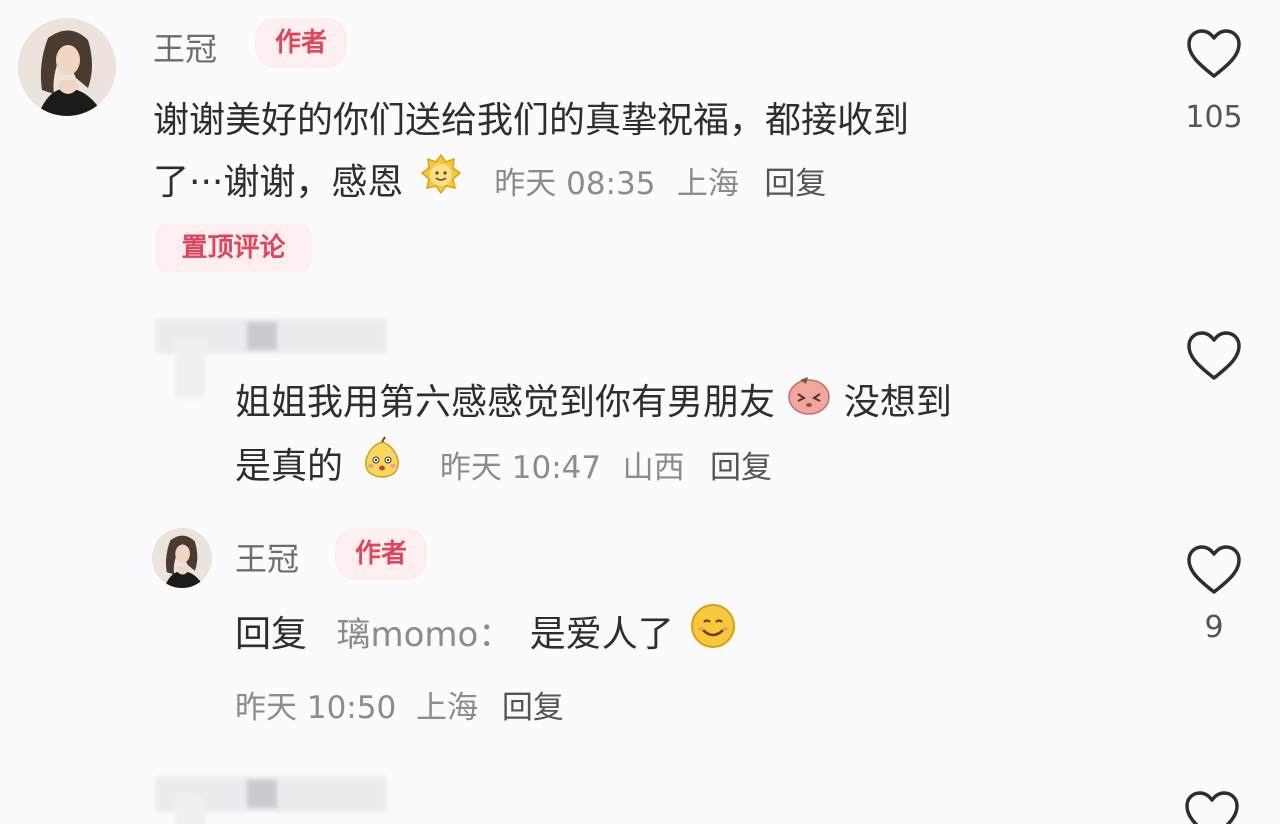  What do you see at coordinates (520, 468) in the screenshot?
I see `comment-time: 昨天 10:47` at bounding box center [520, 468].